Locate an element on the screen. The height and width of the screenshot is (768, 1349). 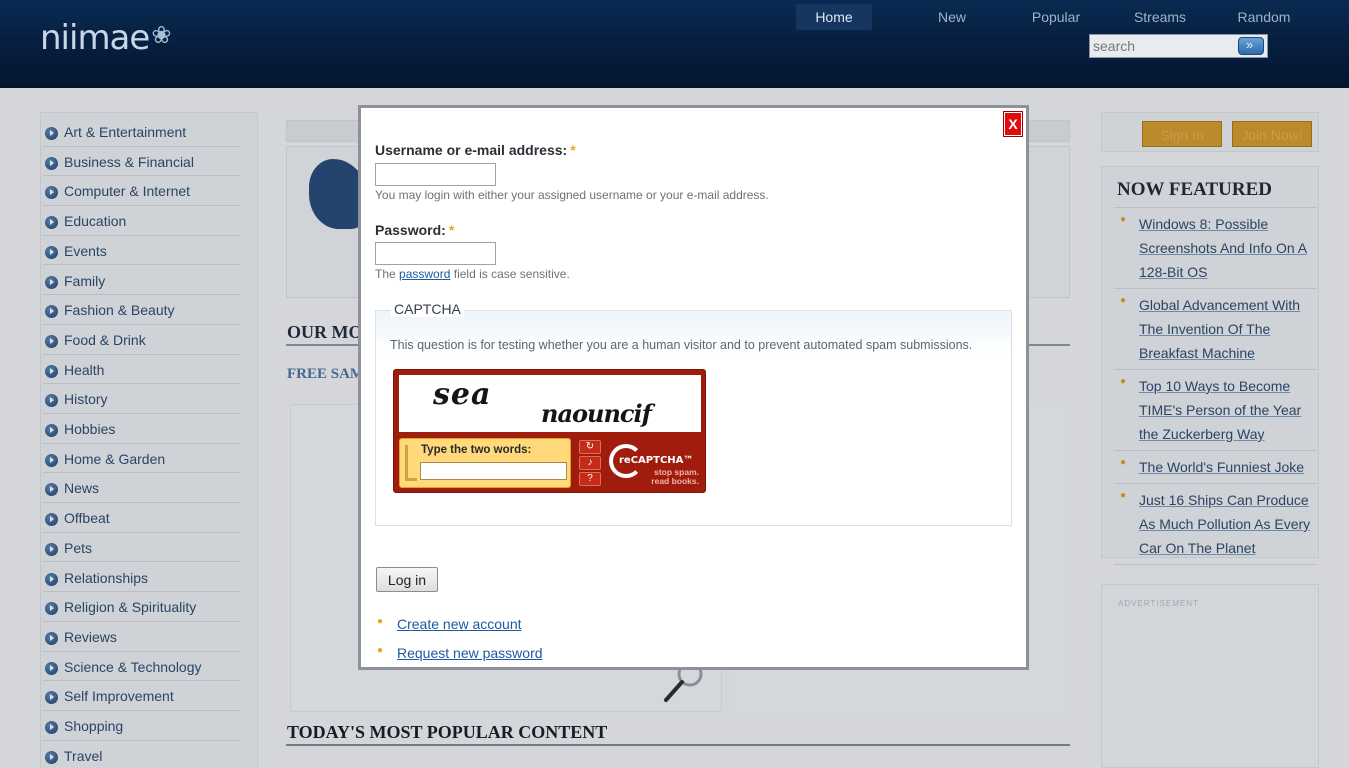
featured-item-link: The World's Funniest Joke is located at coordinates (1221, 467).